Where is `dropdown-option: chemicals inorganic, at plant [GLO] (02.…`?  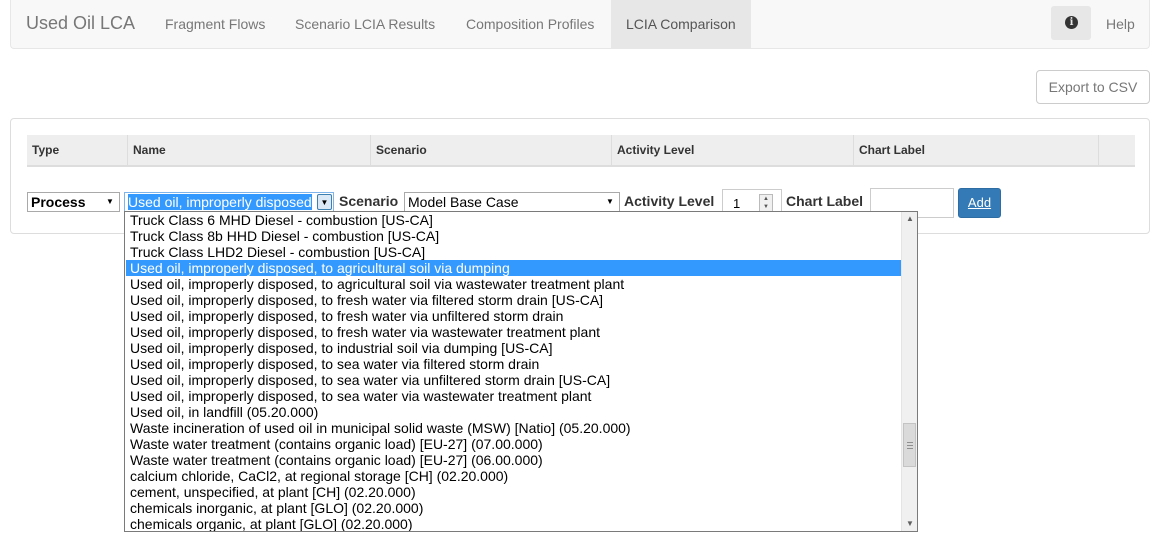
dropdown-option: chemicals inorganic, at plant [GLO] (02.… is located at coordinates (513, 508).